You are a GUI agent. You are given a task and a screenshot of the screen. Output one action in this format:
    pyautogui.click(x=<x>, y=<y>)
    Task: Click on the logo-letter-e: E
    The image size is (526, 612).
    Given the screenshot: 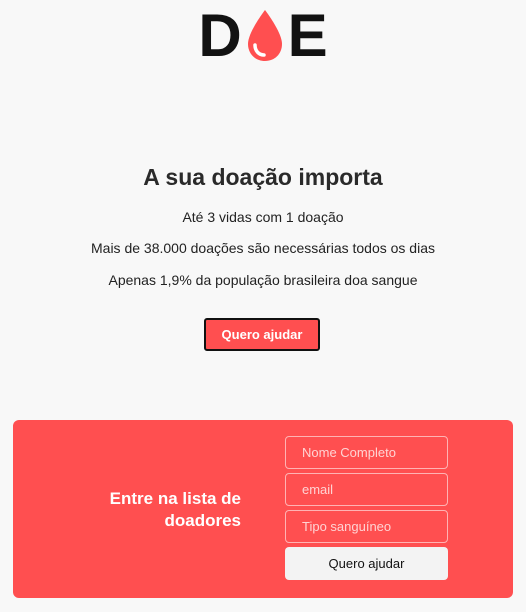 What is the action you would take?
    pyautogui.click(x=307, y=35)
    